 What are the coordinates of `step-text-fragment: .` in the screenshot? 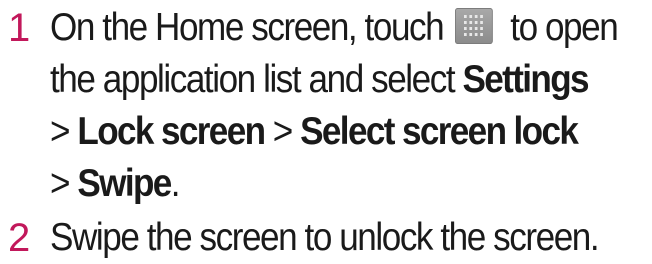 It's located at (175, 183).